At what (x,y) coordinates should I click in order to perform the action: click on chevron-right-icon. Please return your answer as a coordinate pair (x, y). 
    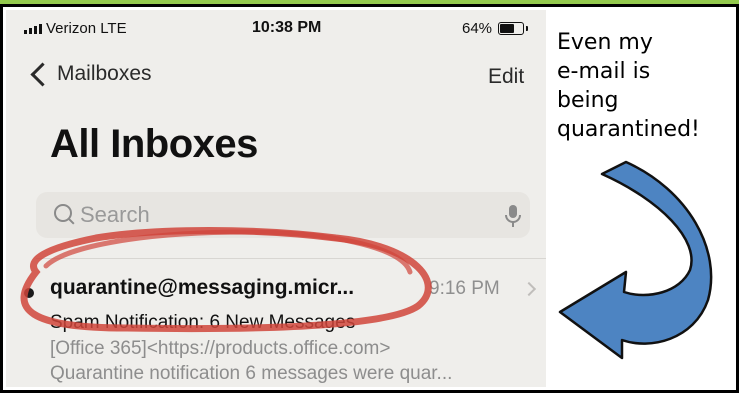
    Looking at the image, I should click on (529, 289).